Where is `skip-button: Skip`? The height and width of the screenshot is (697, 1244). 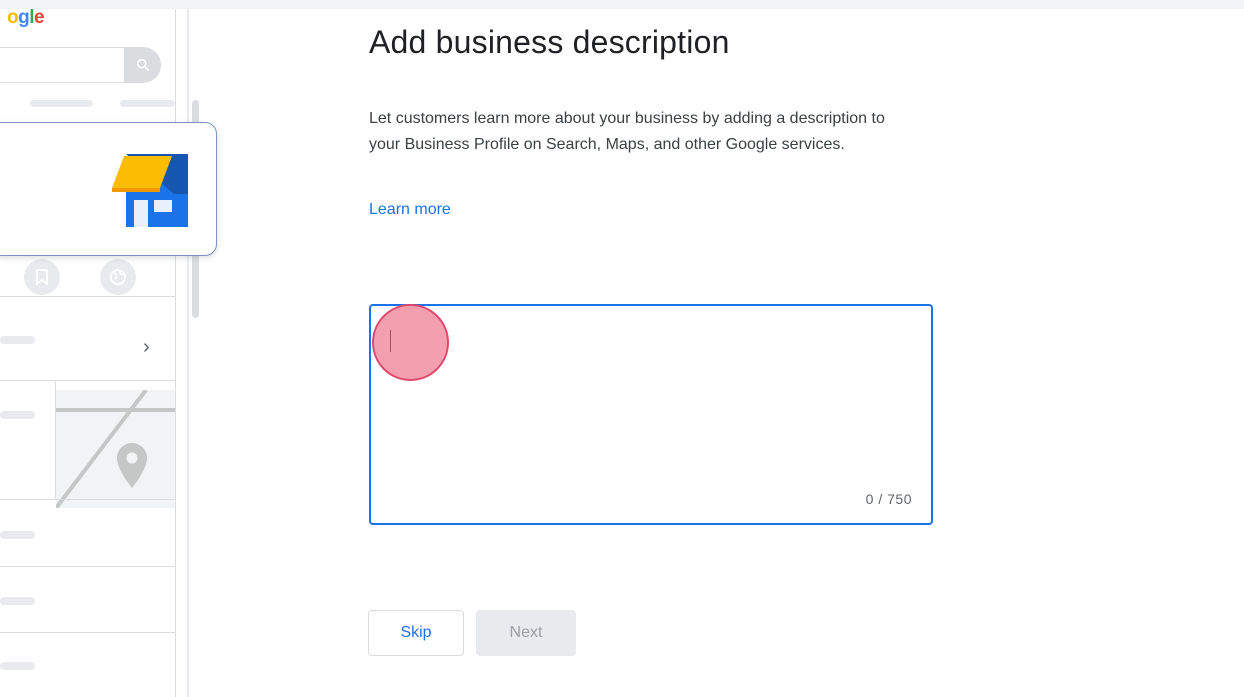
skip-button: Skip is located at coordinates (416, 633).